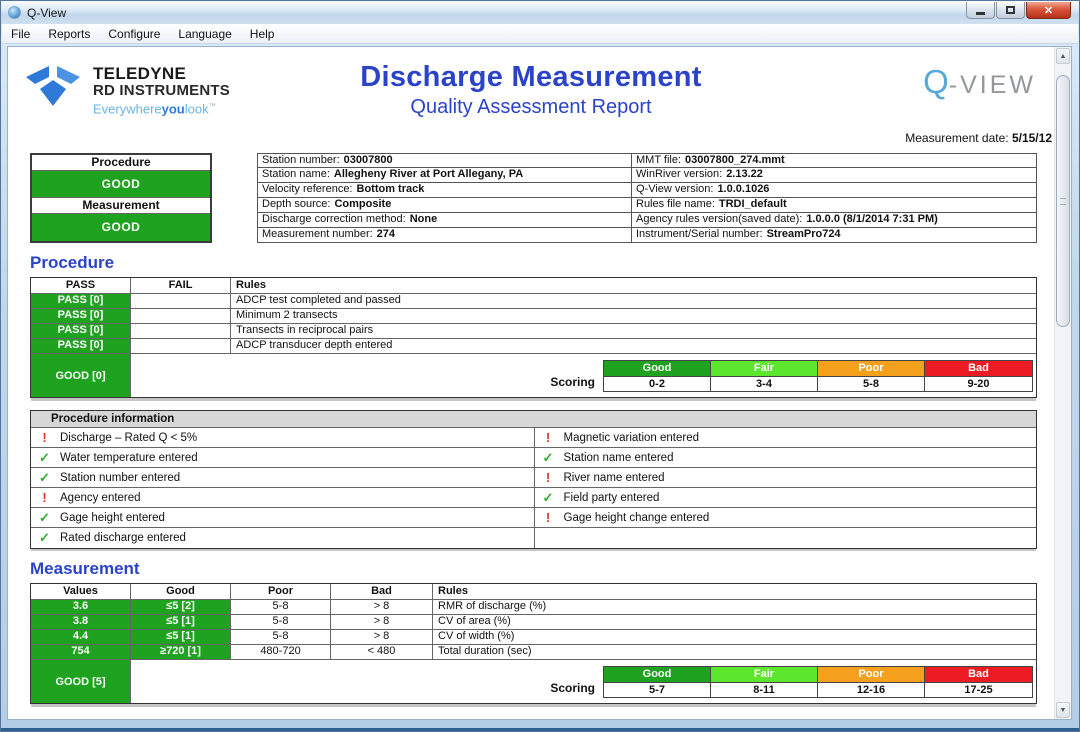 This screenshot has height=732, width=1080. Describe the element at coordinates (572, 382) in the screenshot. I see `scoring-label: Scoring` at that location.